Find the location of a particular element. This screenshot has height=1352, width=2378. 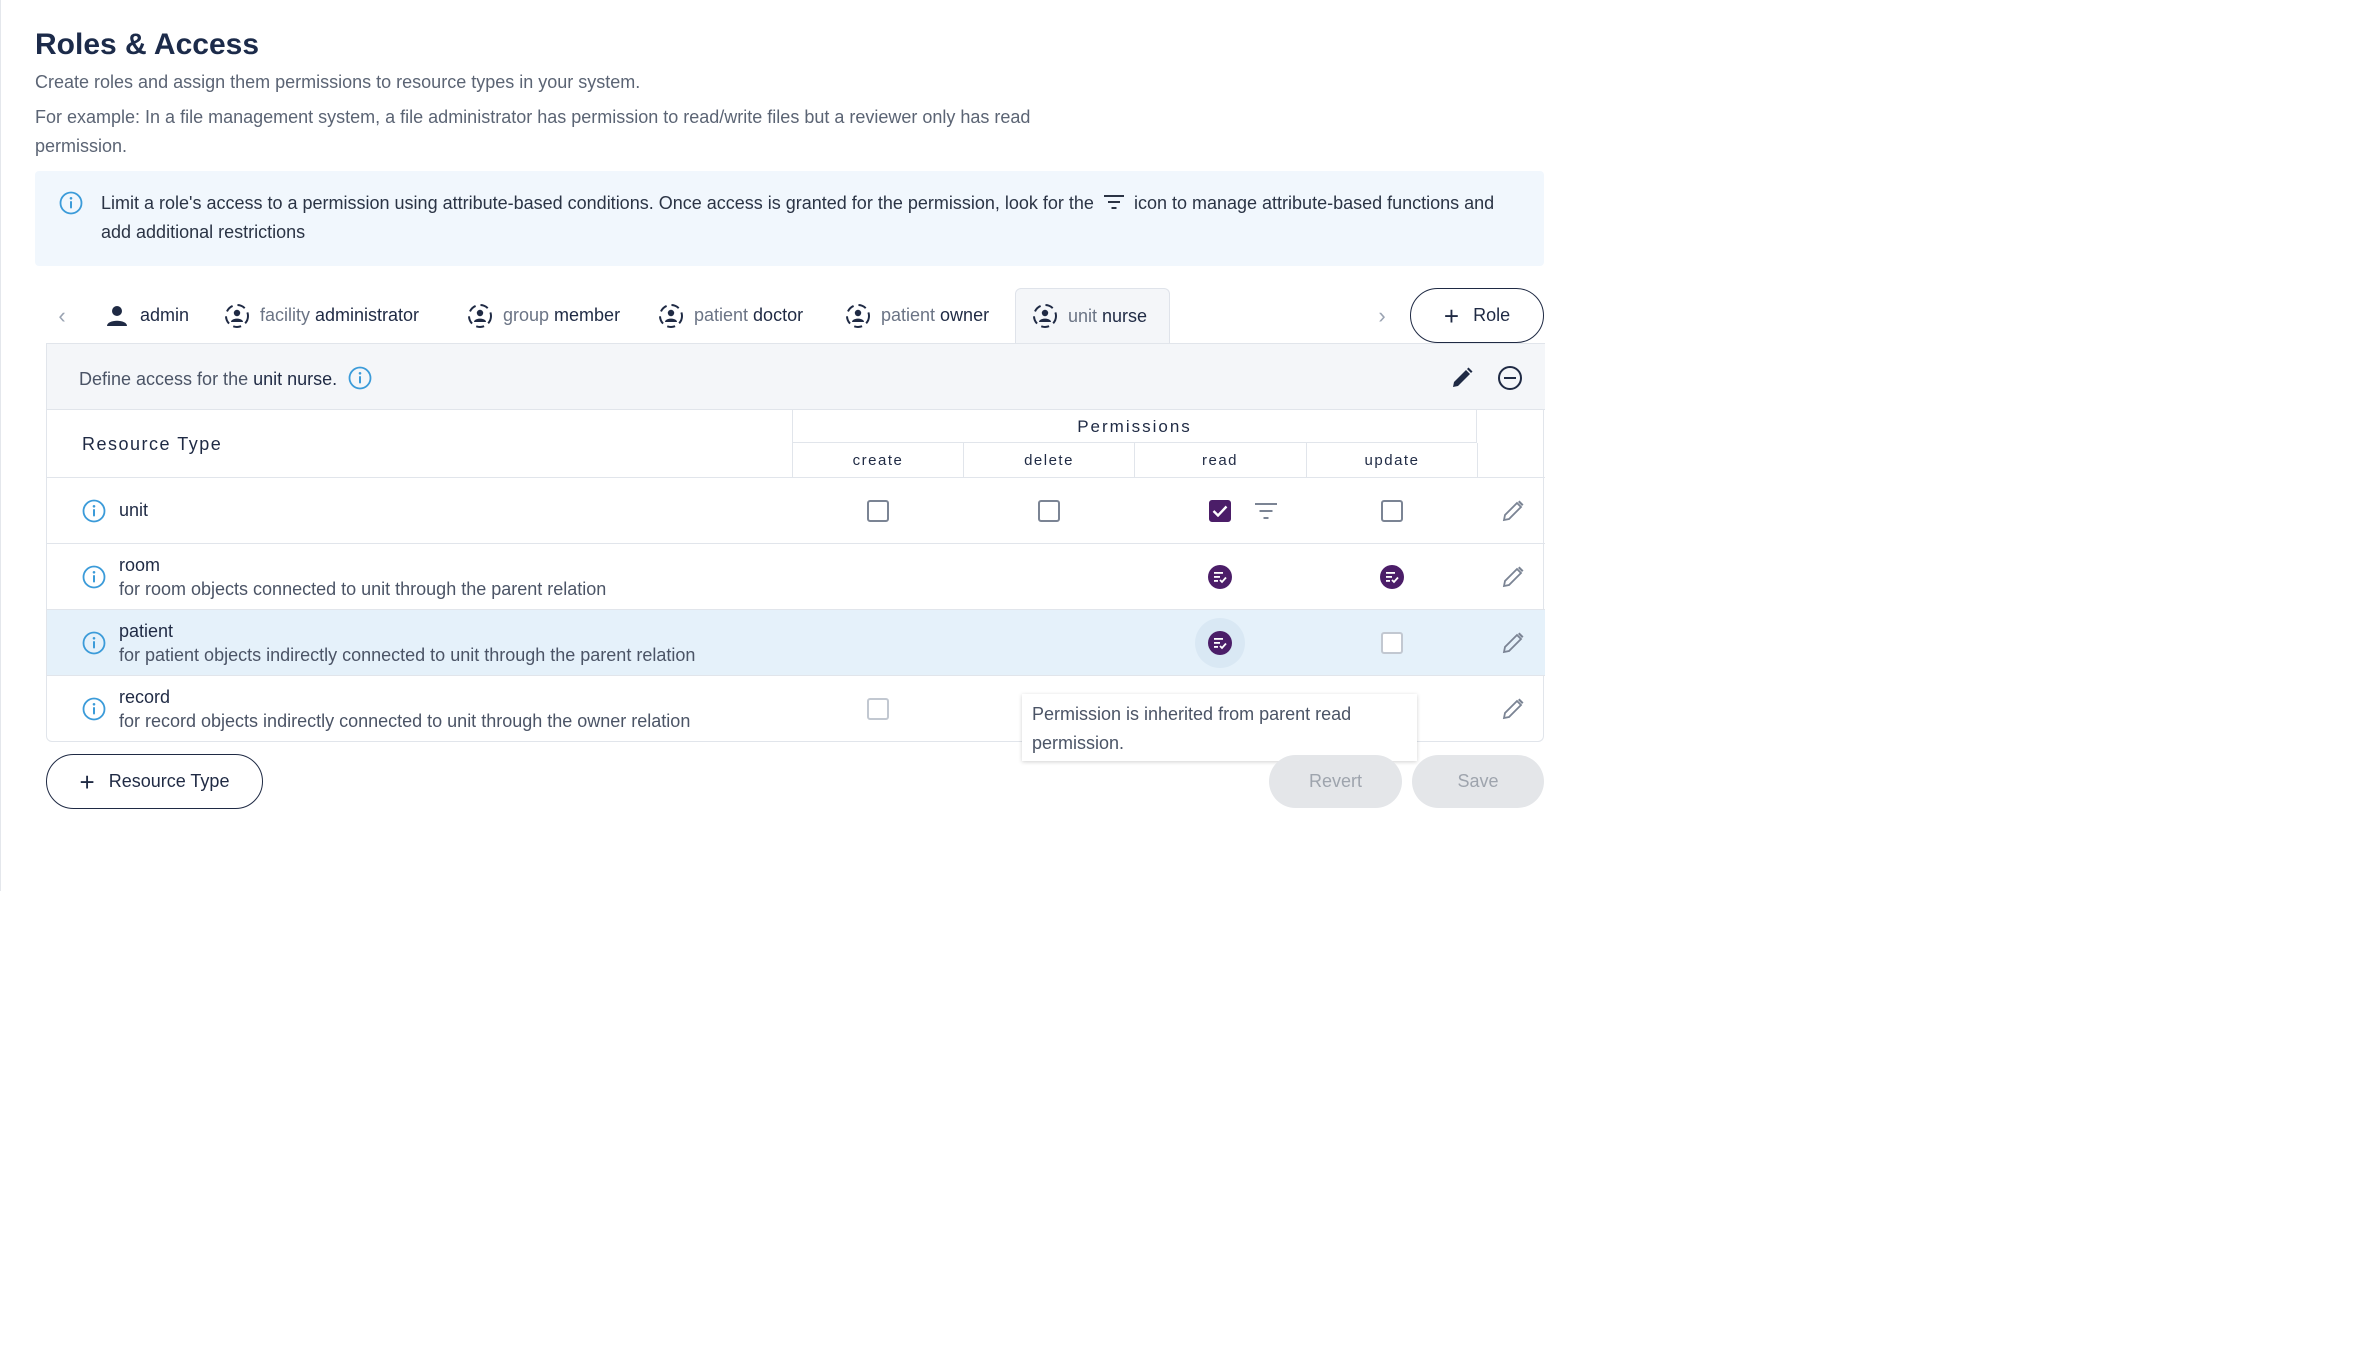

tab-patient-owner: patient owner is located at coordinates (917, 315).